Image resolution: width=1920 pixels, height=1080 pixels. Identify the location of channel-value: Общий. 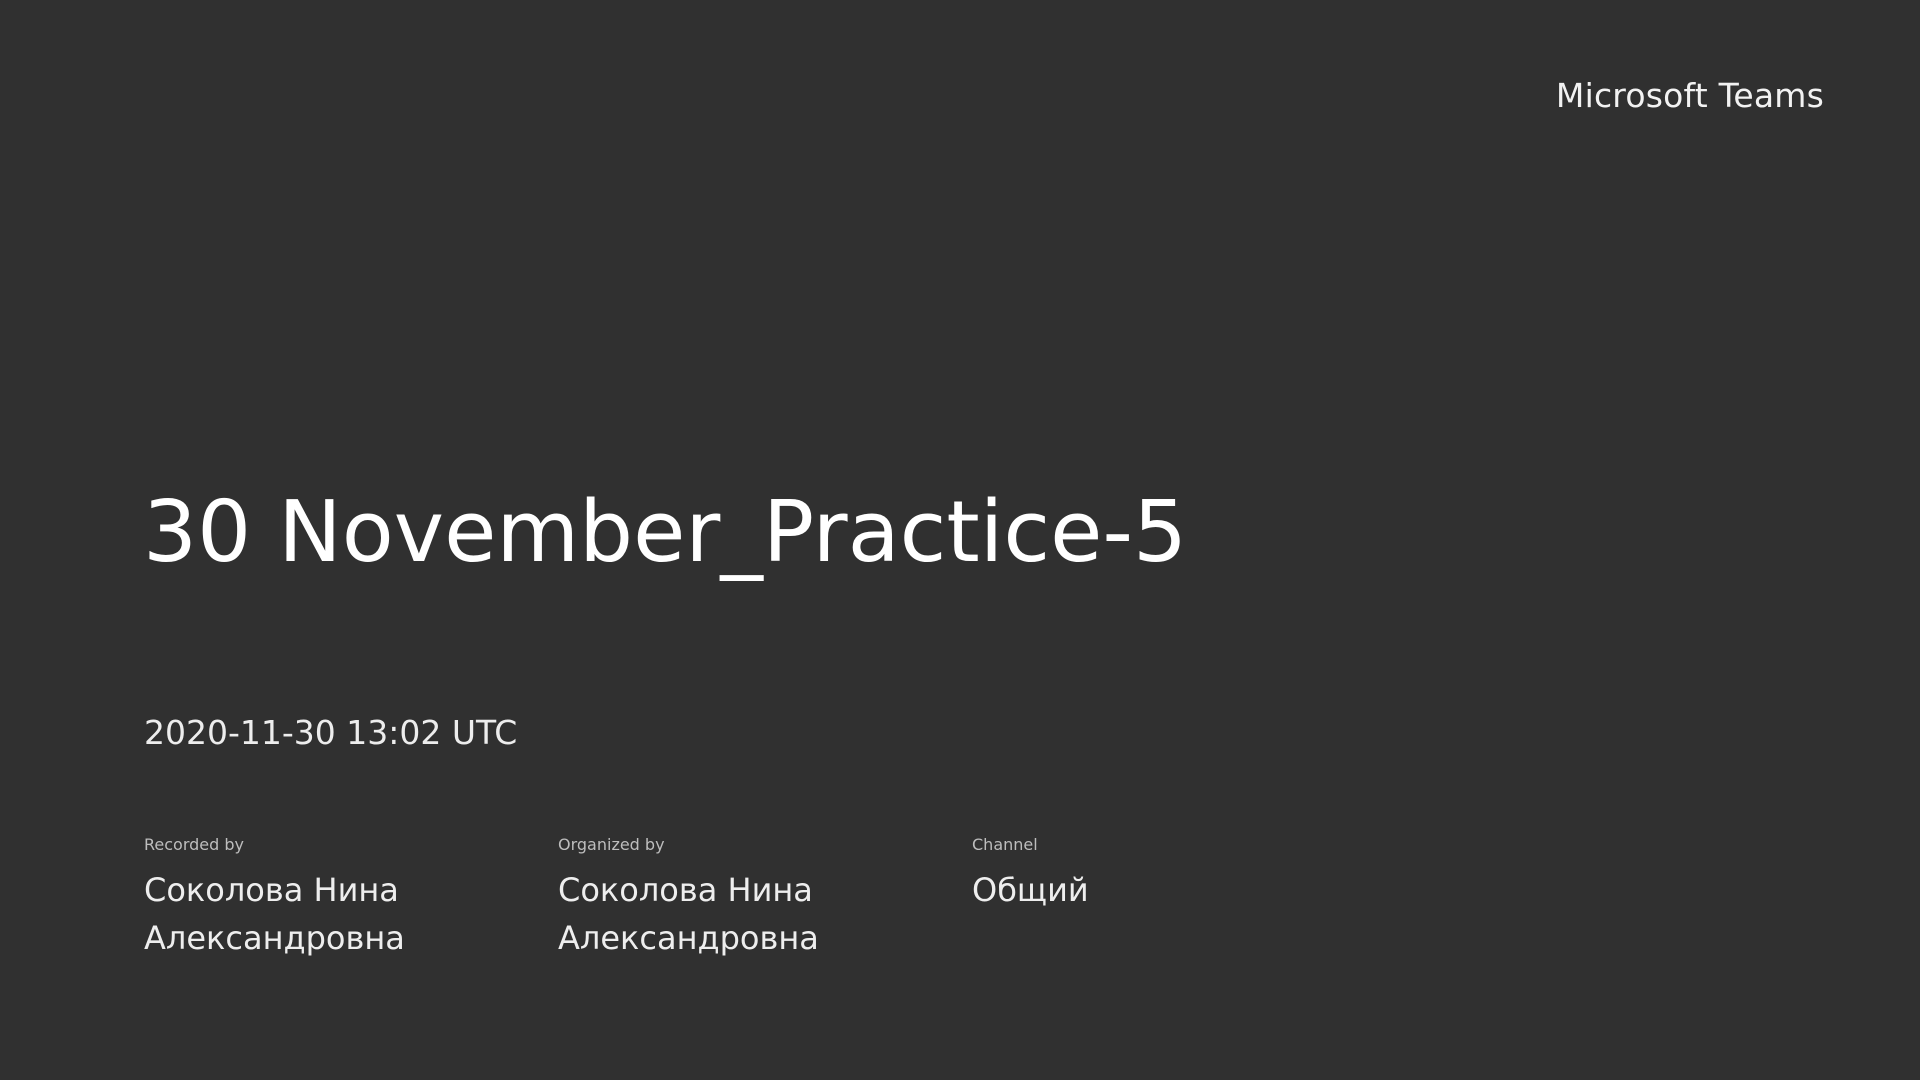
(1030, 890).